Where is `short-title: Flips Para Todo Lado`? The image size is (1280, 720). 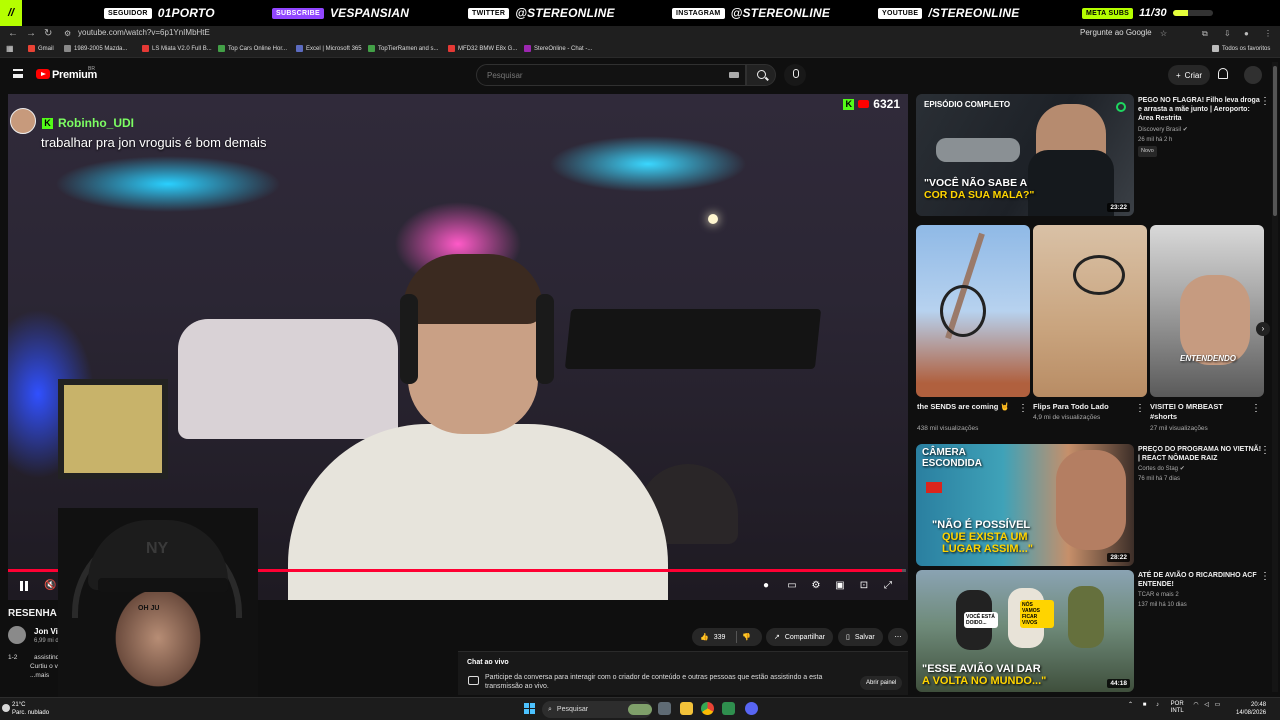
short-title: Flips Para Todo Lado is located at coordinates (1081, 407).